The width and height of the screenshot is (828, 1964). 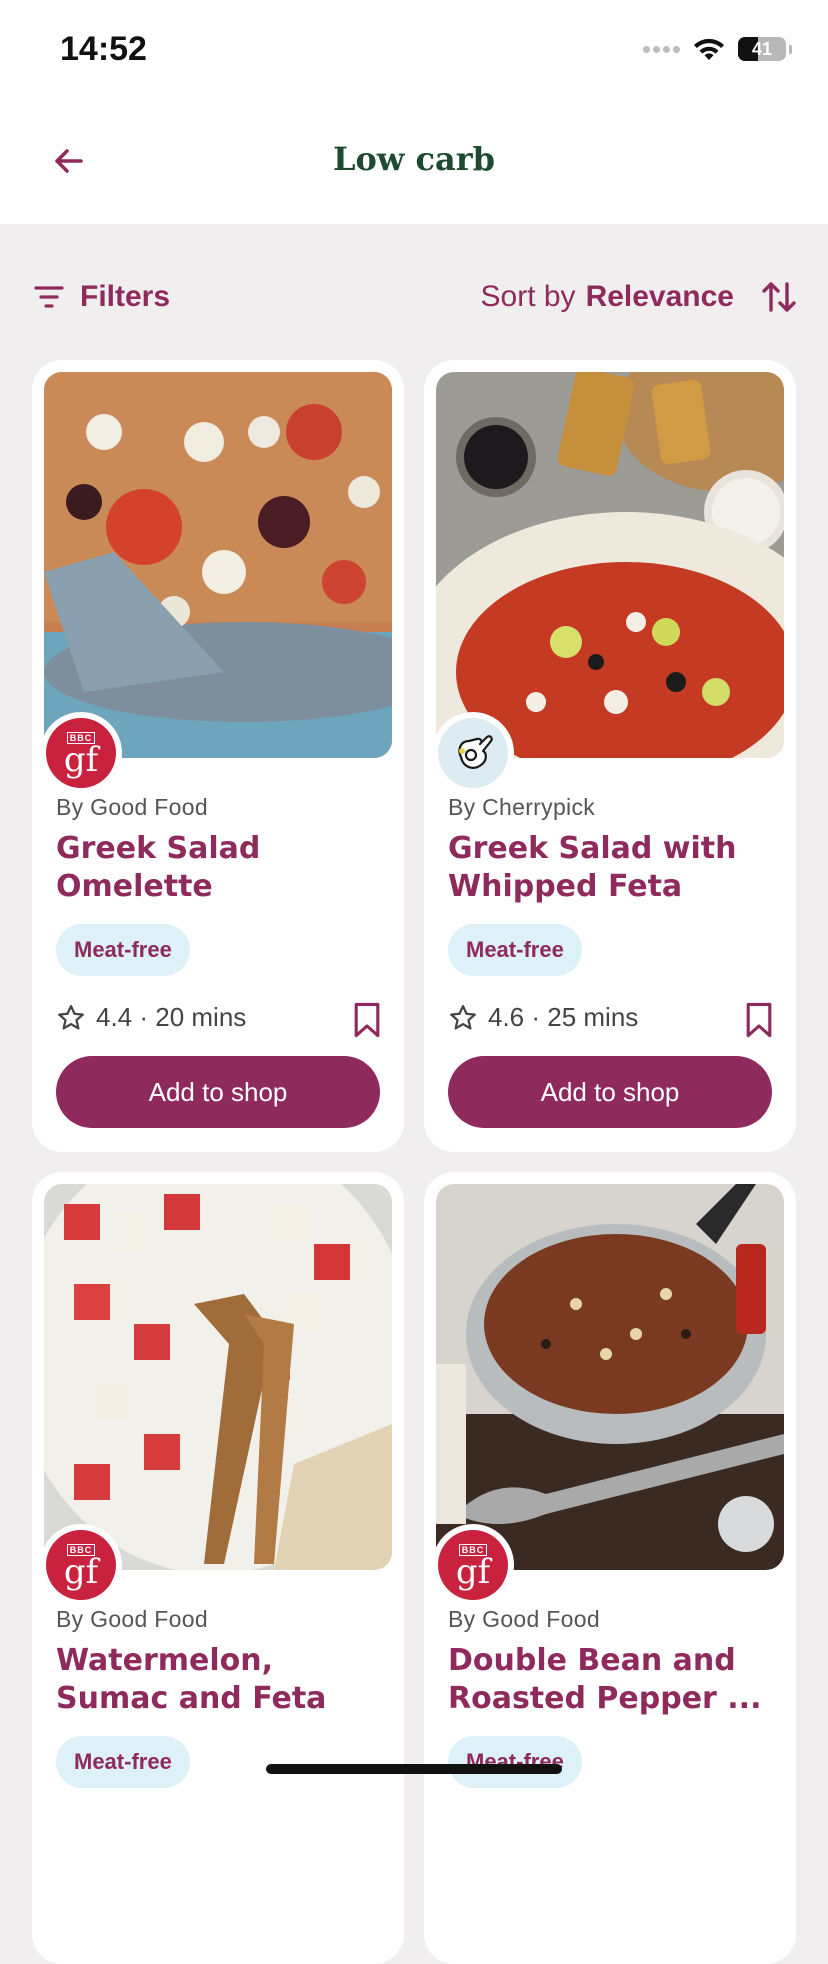 What do you see at coordinates (414, 50) in the screenshot?
I see `status-bar: 14:52 41` at bounding box center [414, 50].